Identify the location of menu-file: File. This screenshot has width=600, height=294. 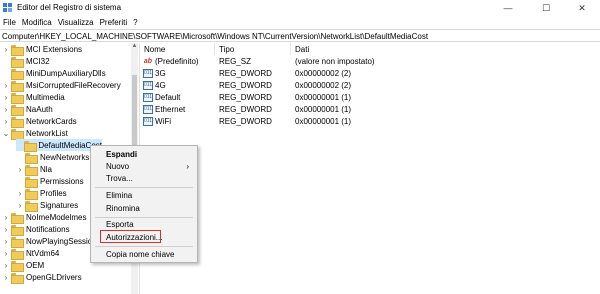
(9, 22).